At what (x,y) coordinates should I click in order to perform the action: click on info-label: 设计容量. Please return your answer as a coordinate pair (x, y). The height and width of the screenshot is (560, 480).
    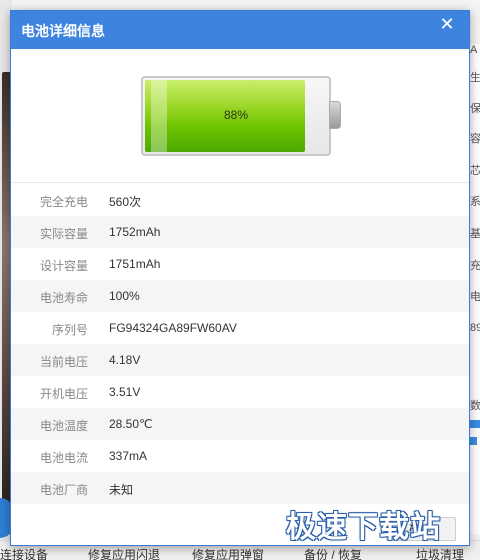
    Looking at the image, I should click on (63, 266).